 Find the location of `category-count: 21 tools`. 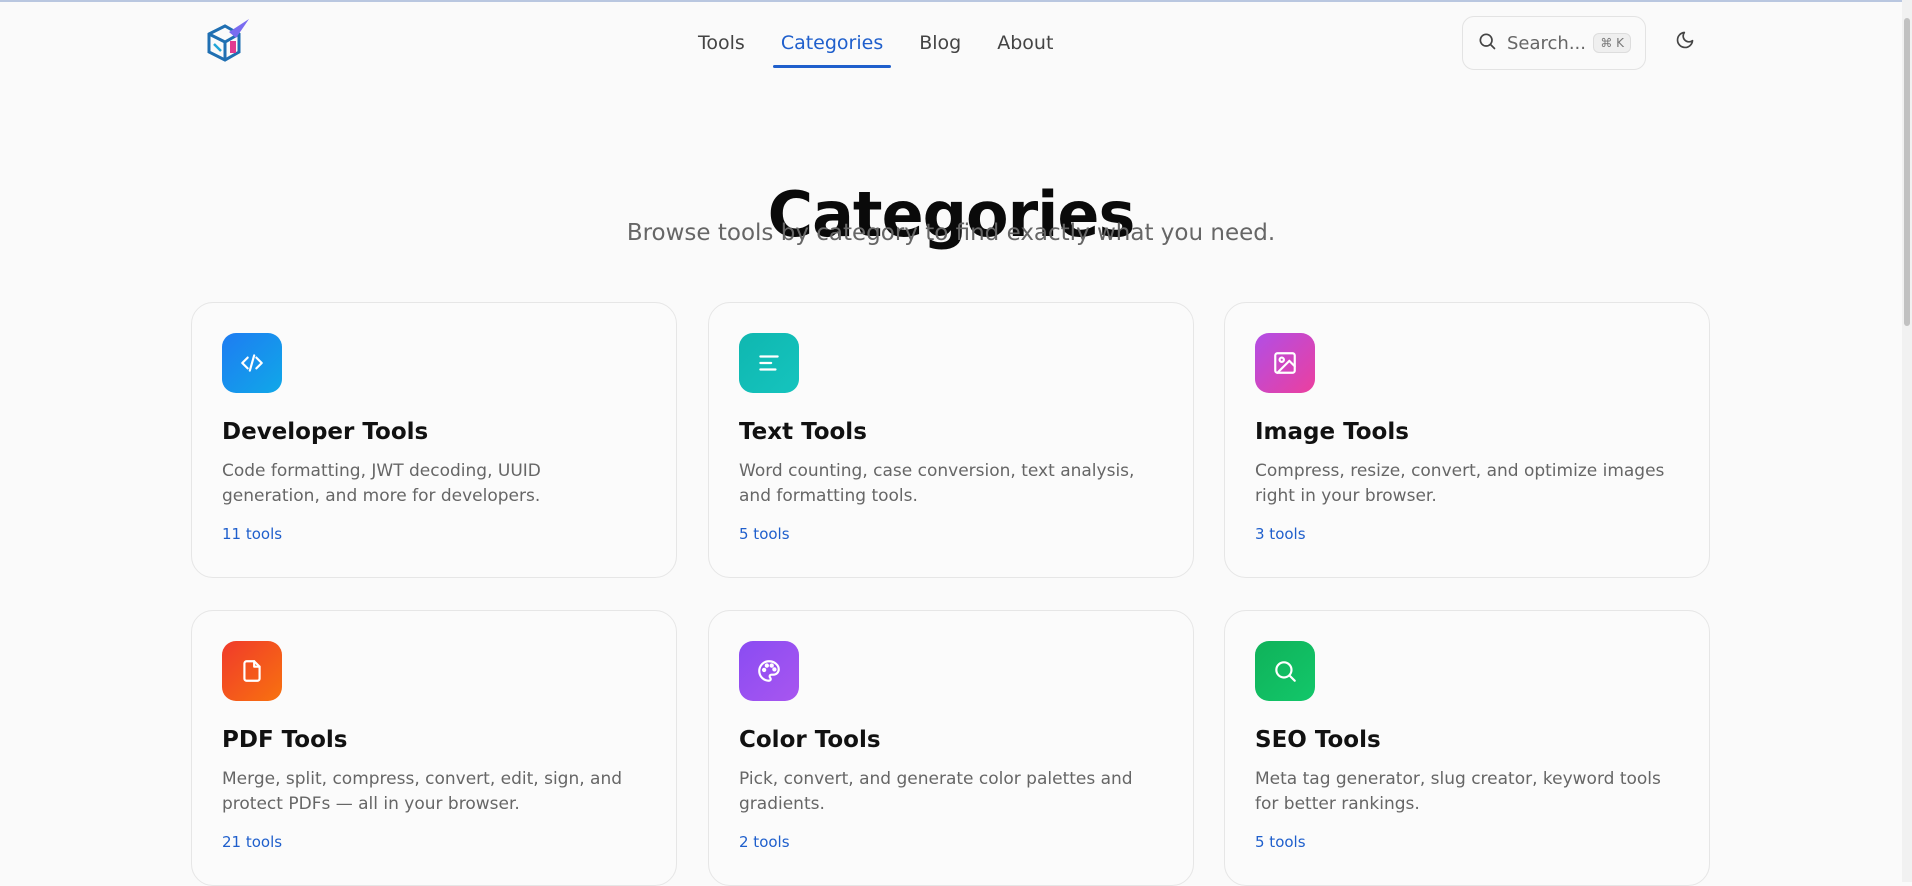

category-count: 21 tools is located at coordinates (252, 842).